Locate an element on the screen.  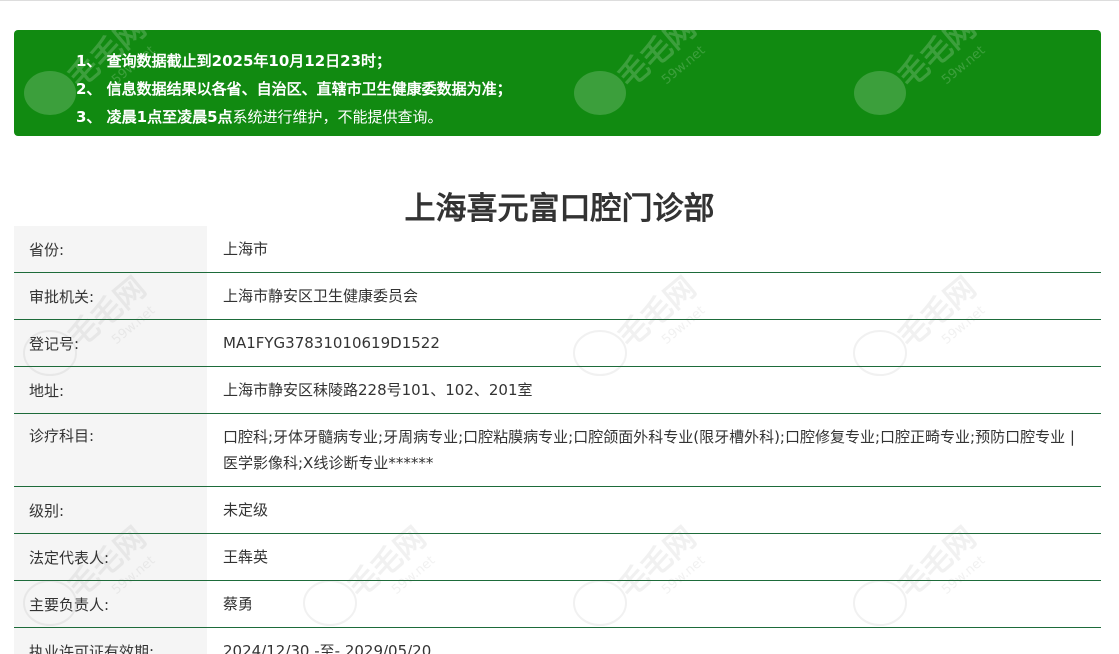
row-label: 级别: is located at coordinates (110, 510).